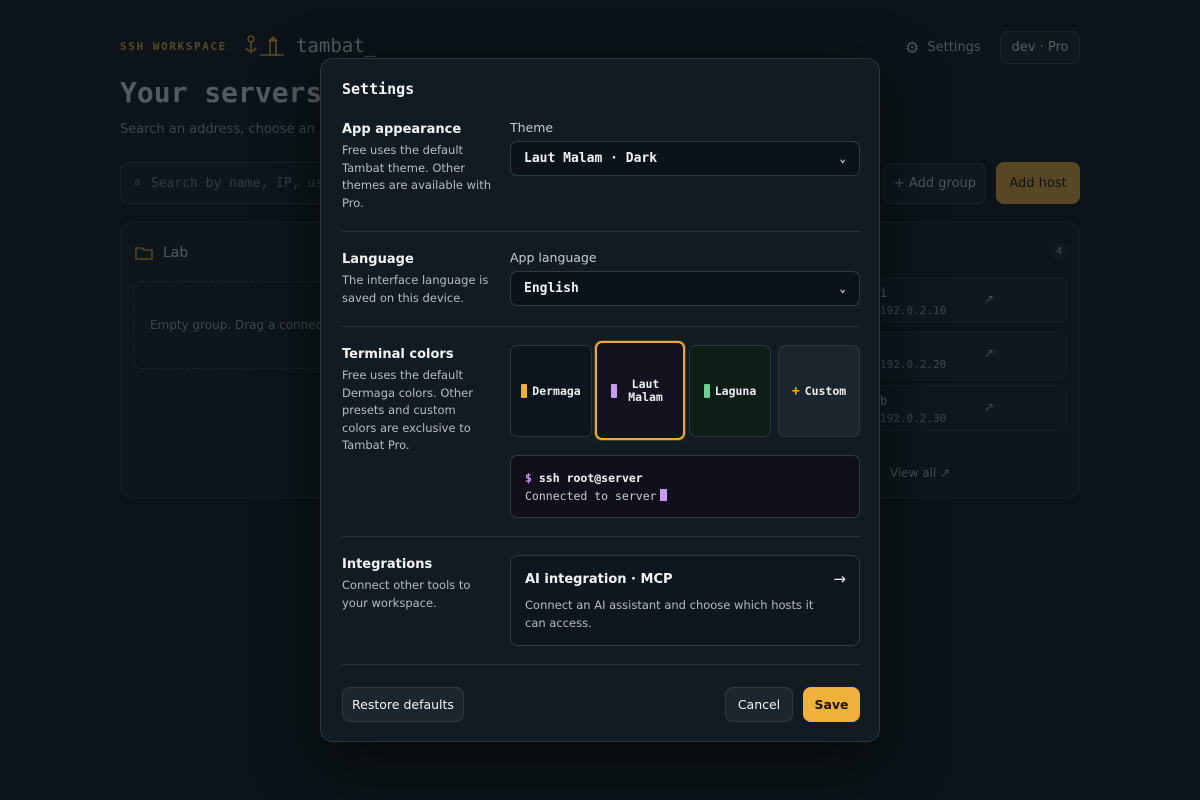 The width and height of the screenshot is (1200, 800). What do you see at coordinates (1038, 183) in the screenshot?
I see `add-host-button: Add host` at bounding box center [1038, 183].